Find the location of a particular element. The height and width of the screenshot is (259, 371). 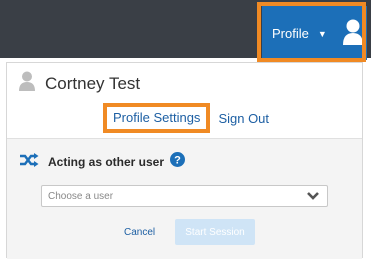

acting-as-user-title: Acting as other user is located at coordinates (106, 162).